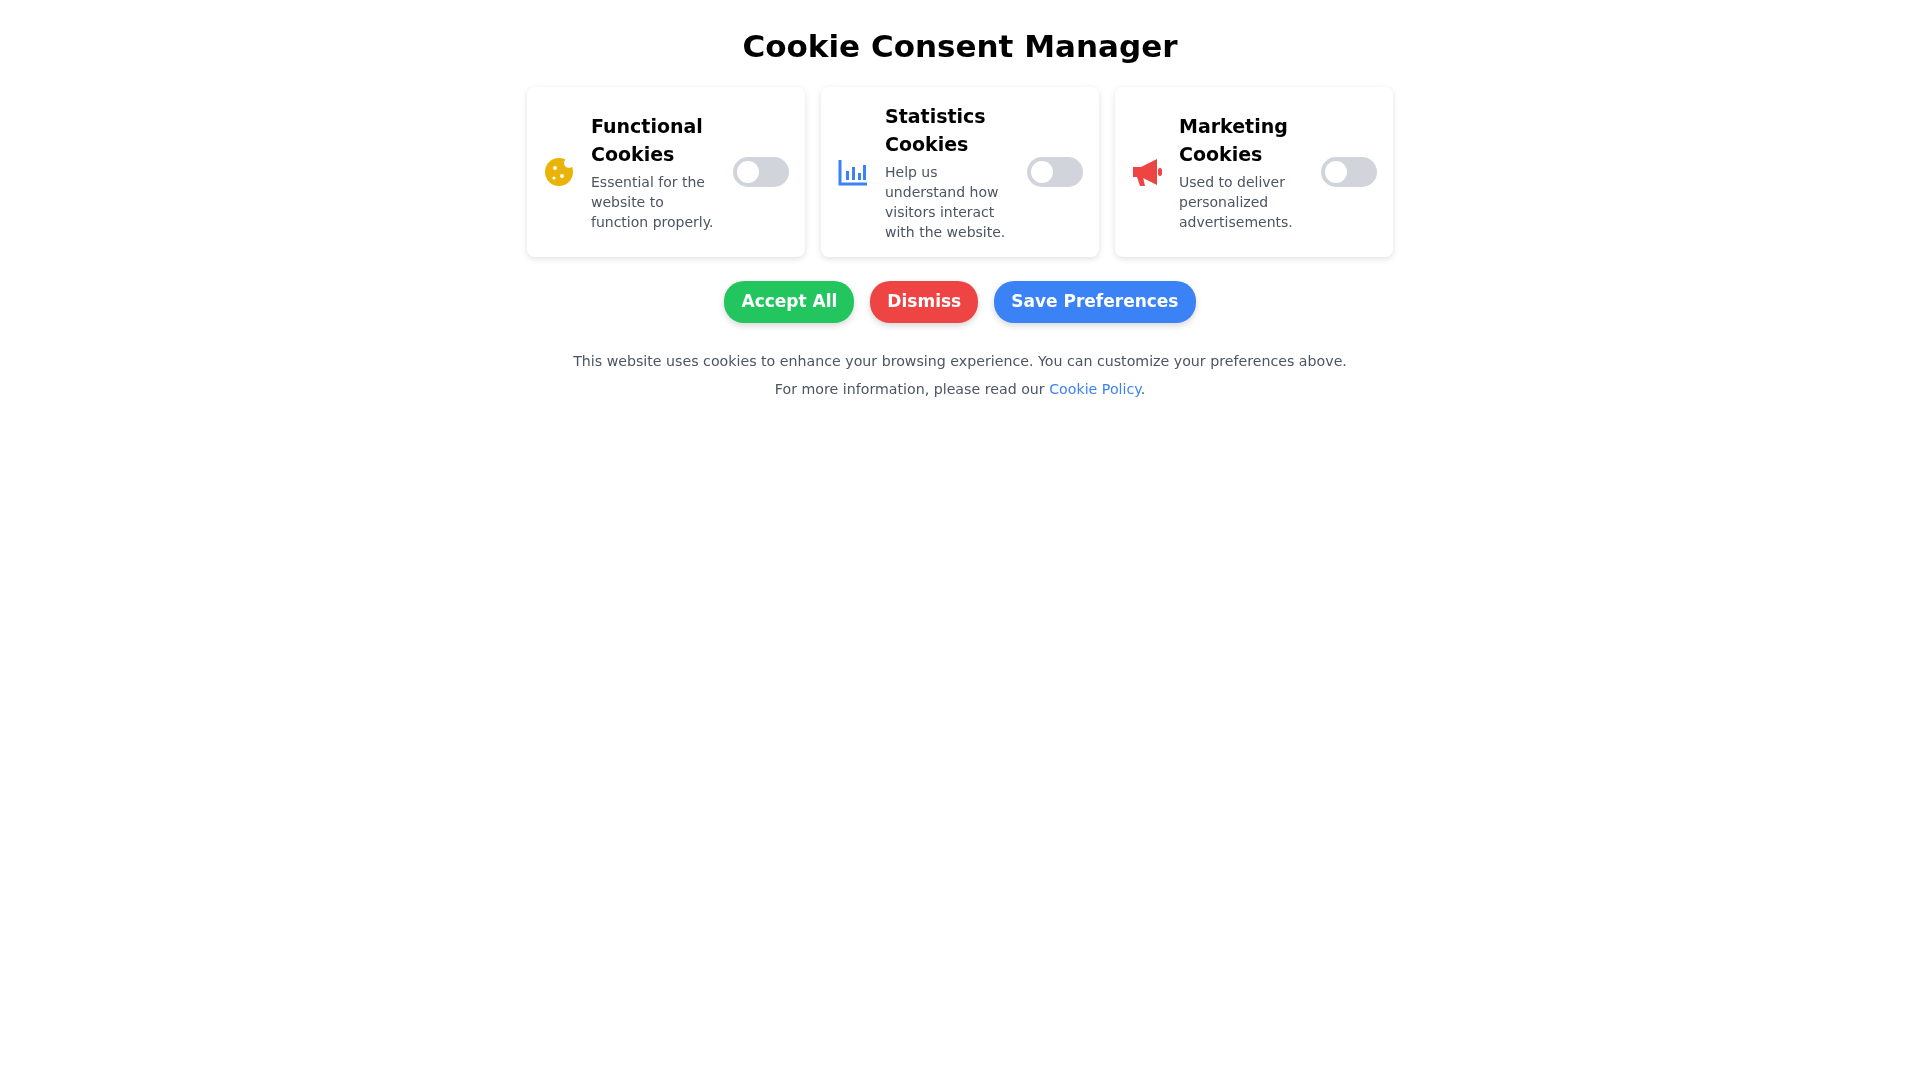 This screenshot has height=1080, width=1920. Describe the element at coordinates (1234, 141) in the screenshot. I see `category-title: Marketing Cookies` at that location.